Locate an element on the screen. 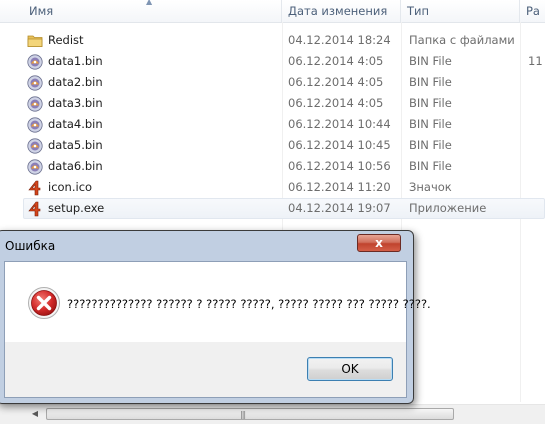 The image size is (545, 424). folder-icon is located at coordinates (35, 41).